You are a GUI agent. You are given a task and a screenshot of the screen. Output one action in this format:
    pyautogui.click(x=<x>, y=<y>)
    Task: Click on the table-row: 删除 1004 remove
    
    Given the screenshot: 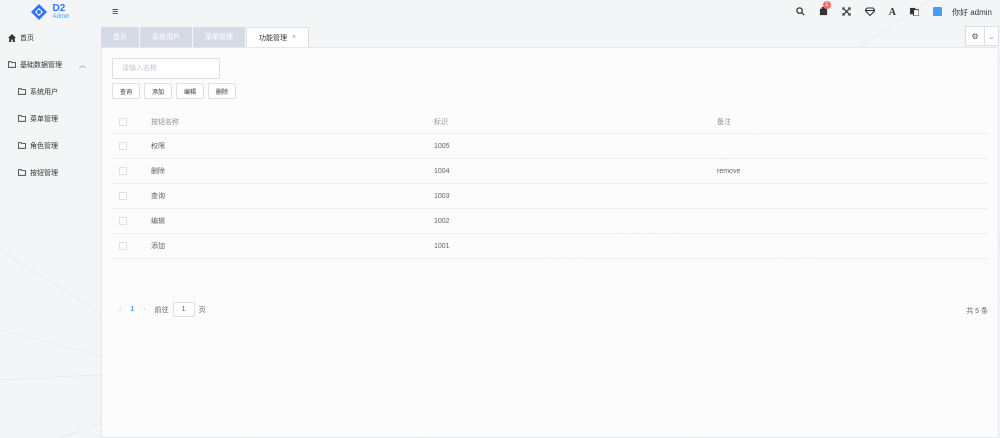 What is the action you would take?
    pyautogui.click(x=550, y=171)
    